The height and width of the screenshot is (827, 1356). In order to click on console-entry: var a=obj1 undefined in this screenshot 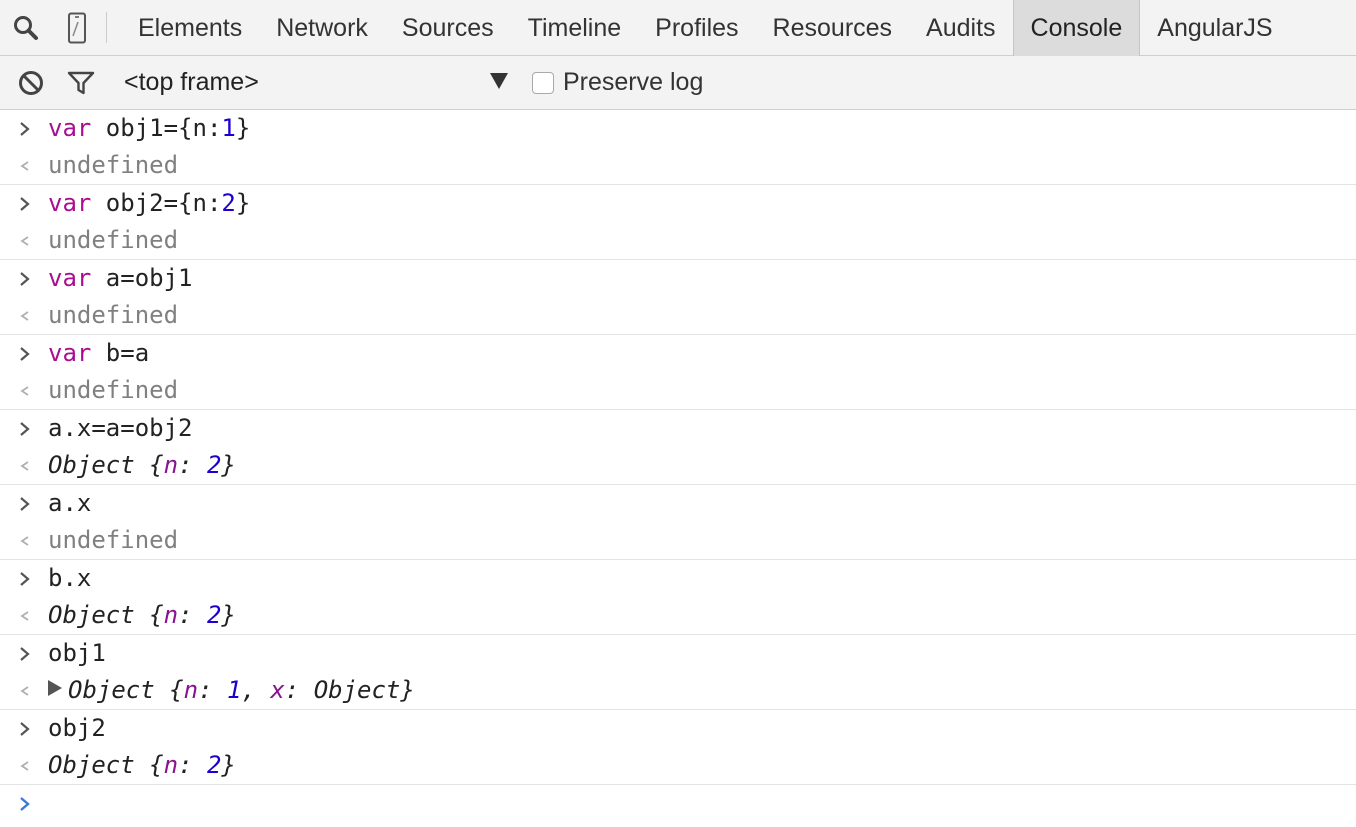, I will do `click(678, 297)`.